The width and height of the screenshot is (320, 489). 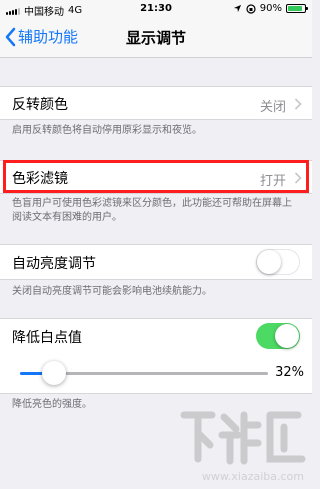 I want to click on navigation-bar: 辅助功能 显示调节, so click(x=156, y=38).